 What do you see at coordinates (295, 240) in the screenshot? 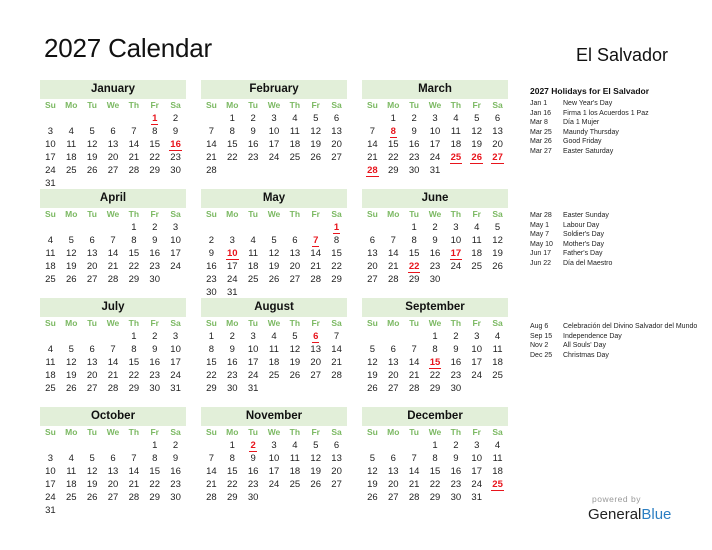
I see `day-cell: 6` at bounding box center [295, 240].